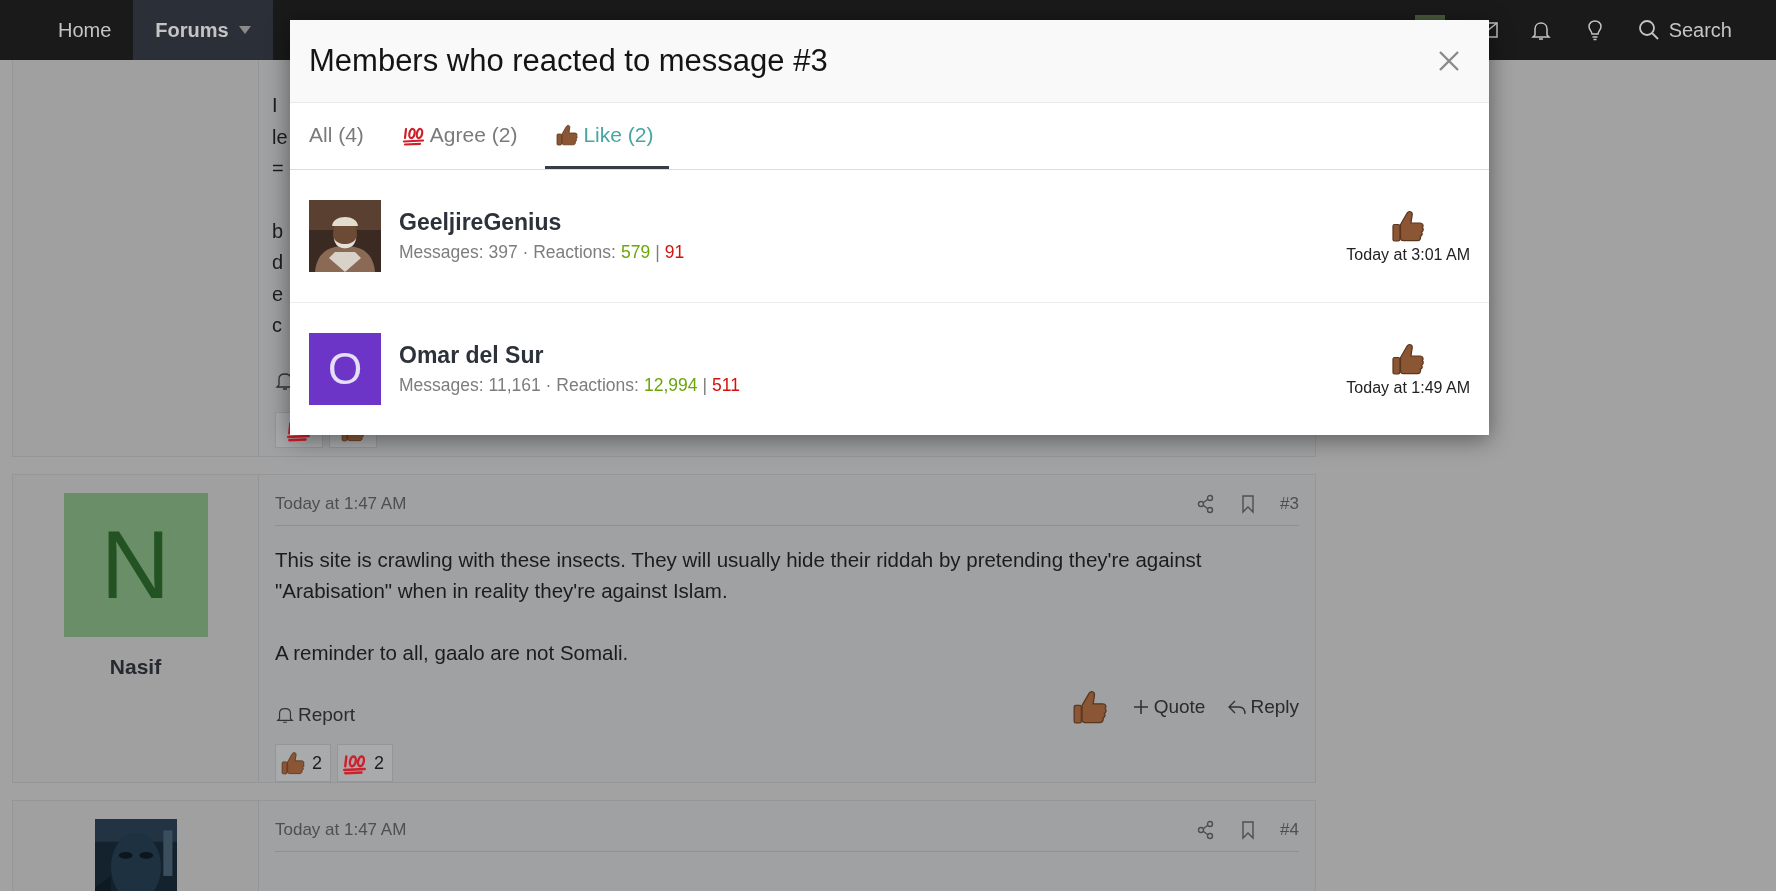  Describe the element at coordinates (275, 105) in the screenshot. I see `text-fragment: I` at that location.